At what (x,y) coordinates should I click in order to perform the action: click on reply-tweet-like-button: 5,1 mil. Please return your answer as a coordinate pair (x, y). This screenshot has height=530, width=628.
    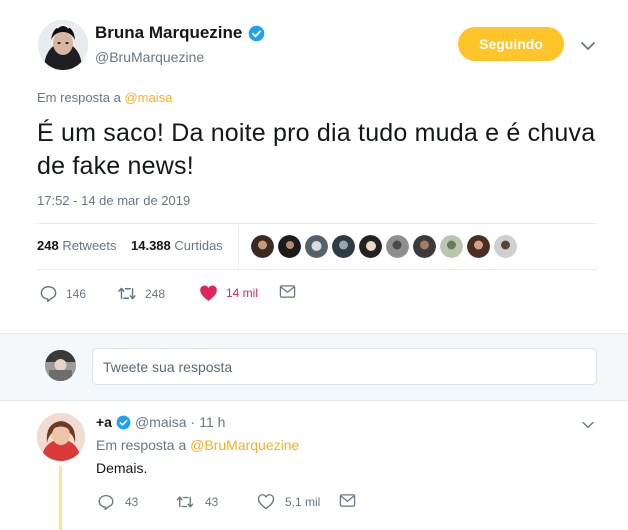
    Looking at the image, I should click on (288, 501).